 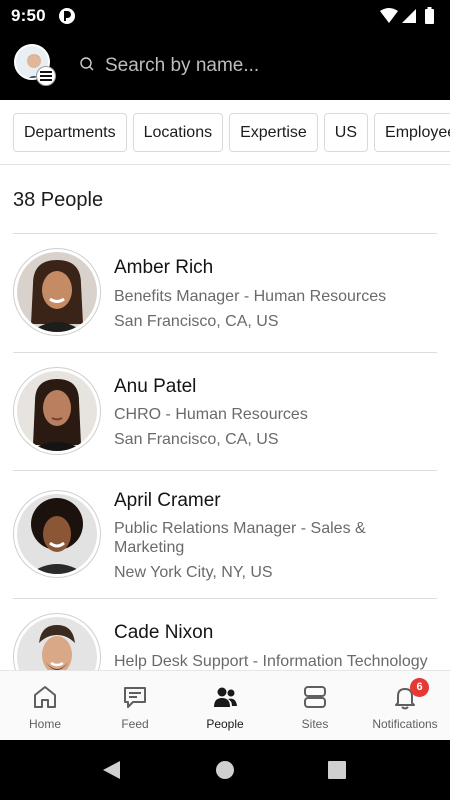 What do you see at coordinates (45, 697) in the screenshot?
I see `home-icon` at bounding box center [45, 697].